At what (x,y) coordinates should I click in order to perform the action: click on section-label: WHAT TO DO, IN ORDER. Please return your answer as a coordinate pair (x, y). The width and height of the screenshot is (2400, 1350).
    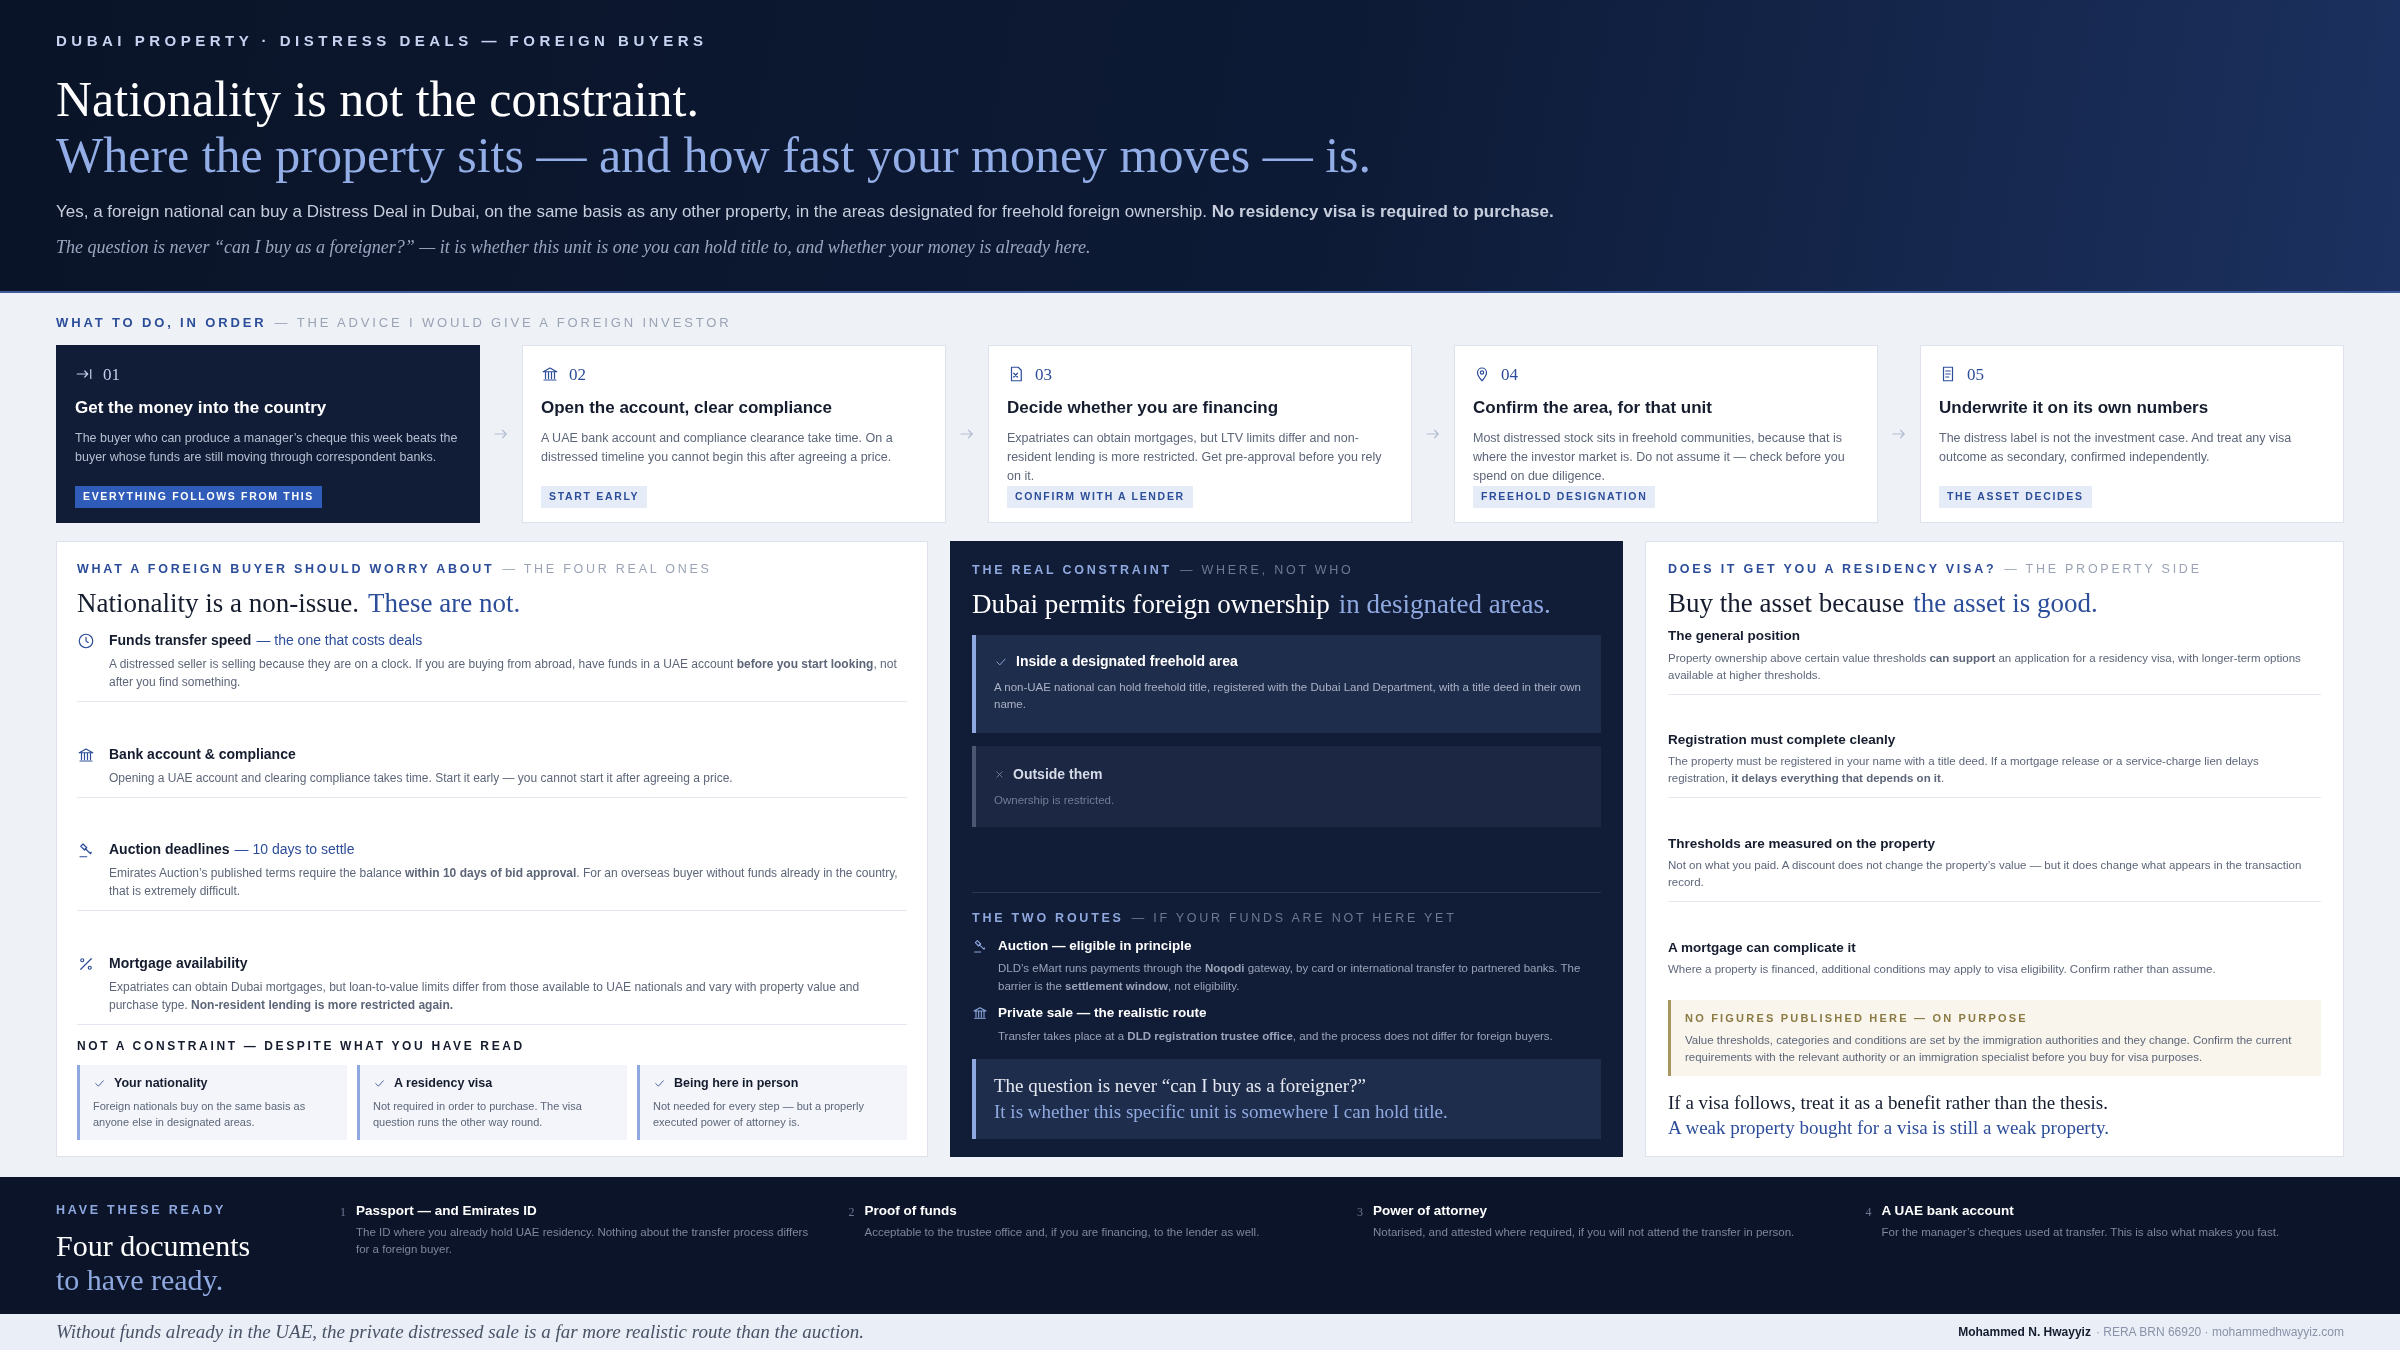
    Looking at the image, I should click on (161, 323).